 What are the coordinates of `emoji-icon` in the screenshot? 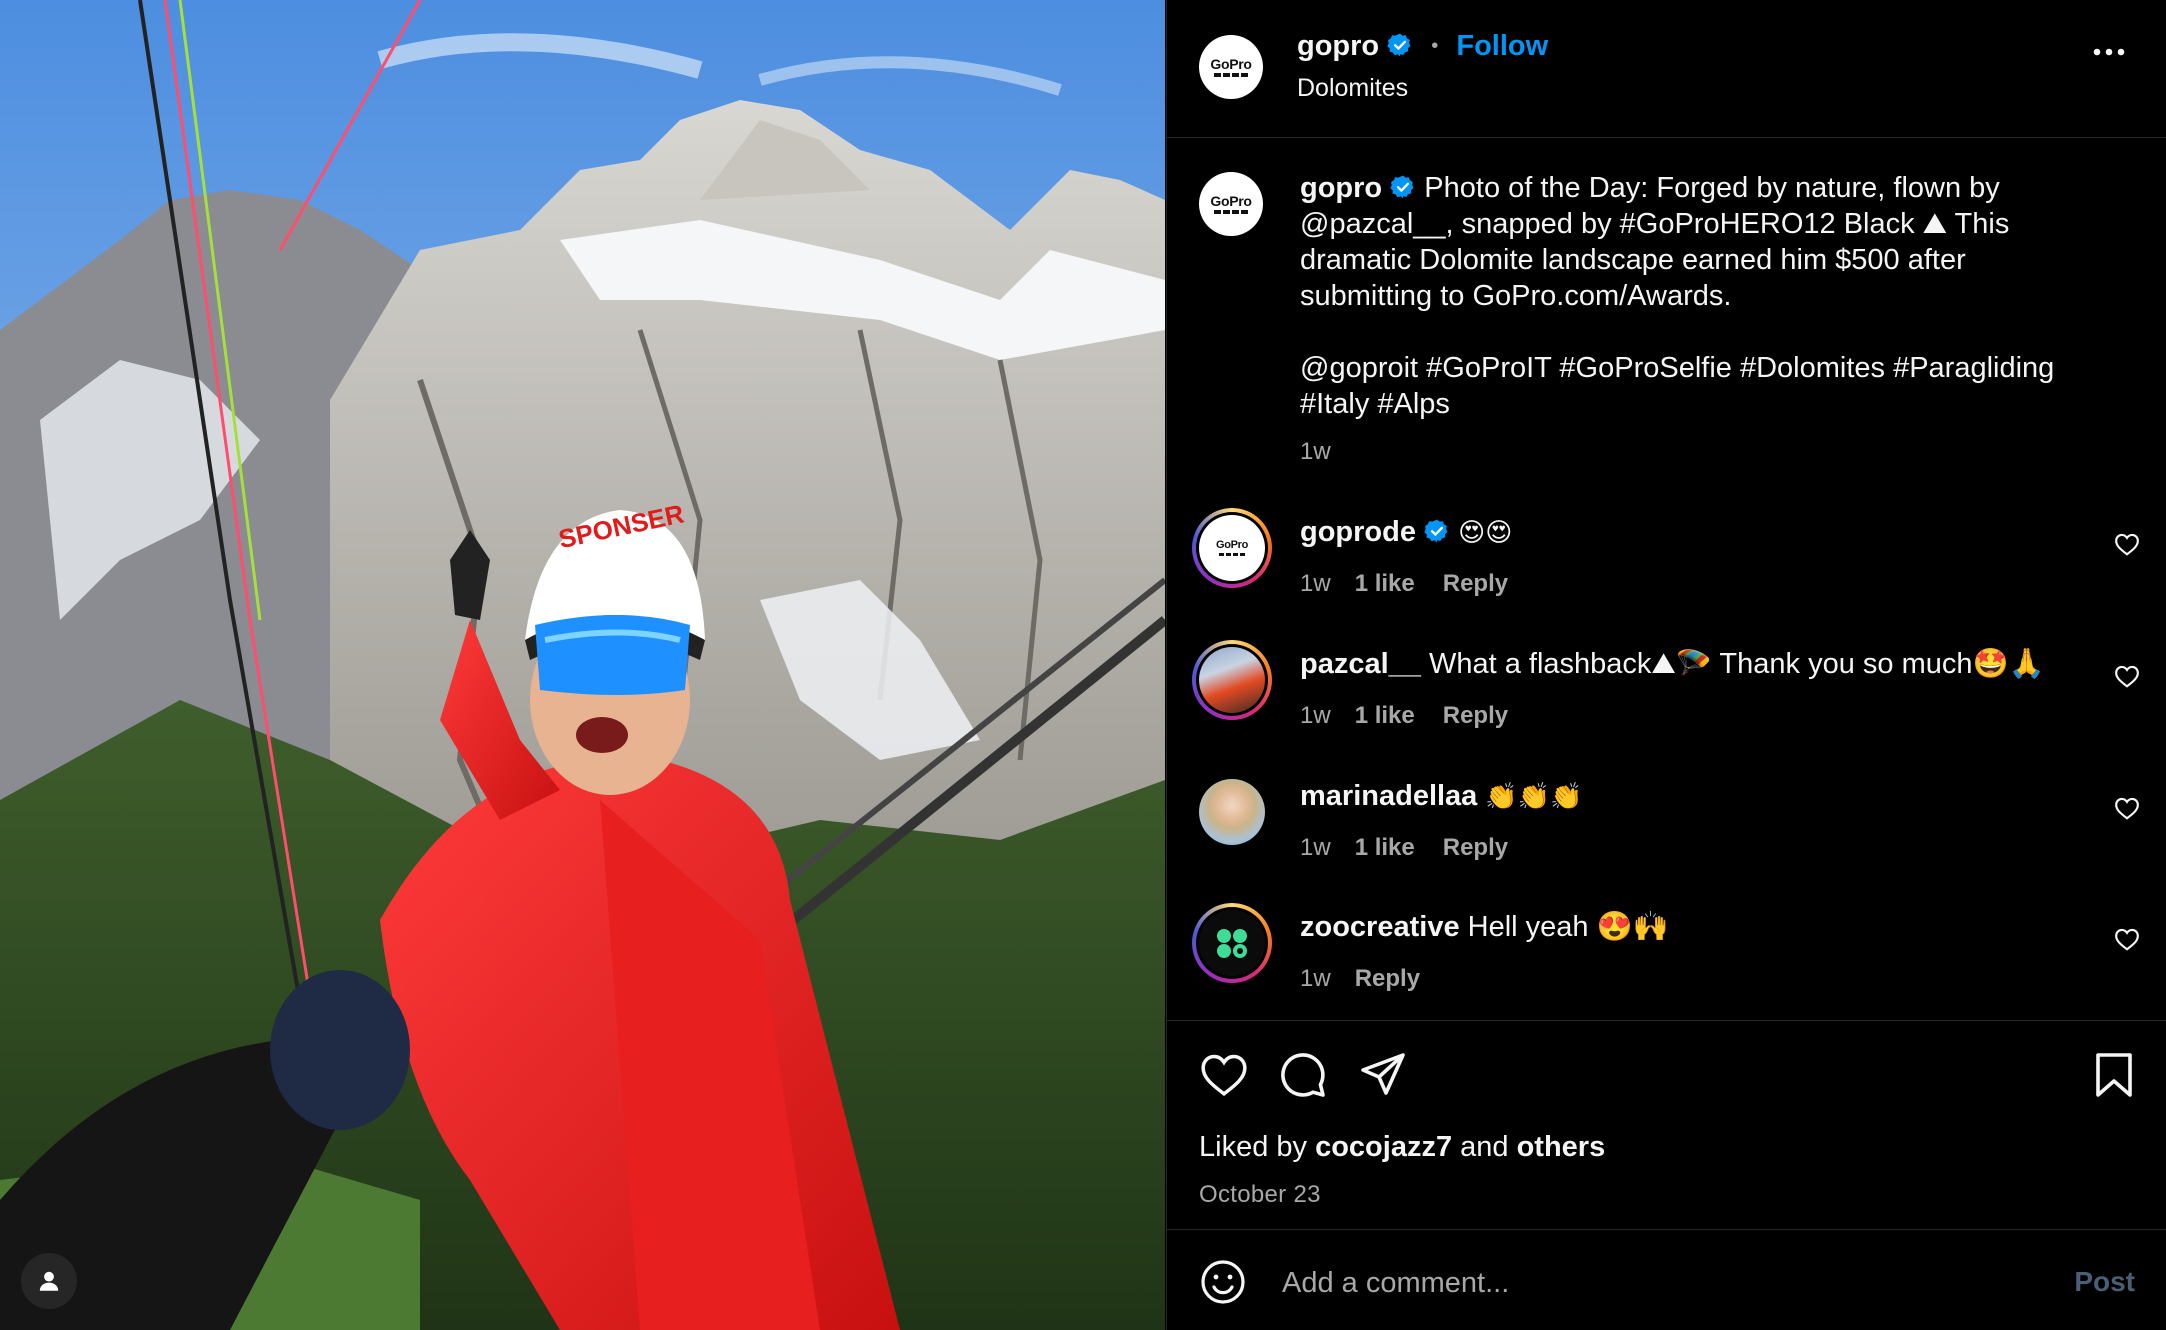 It's located at (1223, 1282).